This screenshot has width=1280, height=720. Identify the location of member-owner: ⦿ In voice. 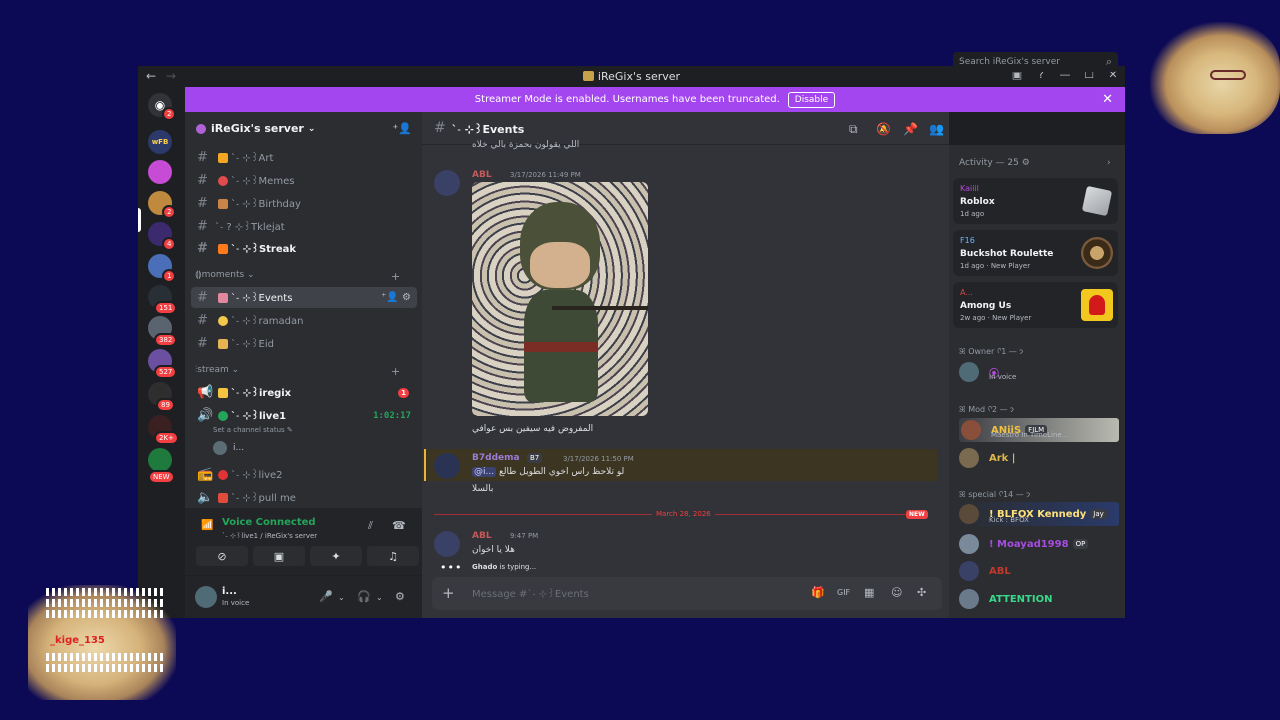
(987, 372).